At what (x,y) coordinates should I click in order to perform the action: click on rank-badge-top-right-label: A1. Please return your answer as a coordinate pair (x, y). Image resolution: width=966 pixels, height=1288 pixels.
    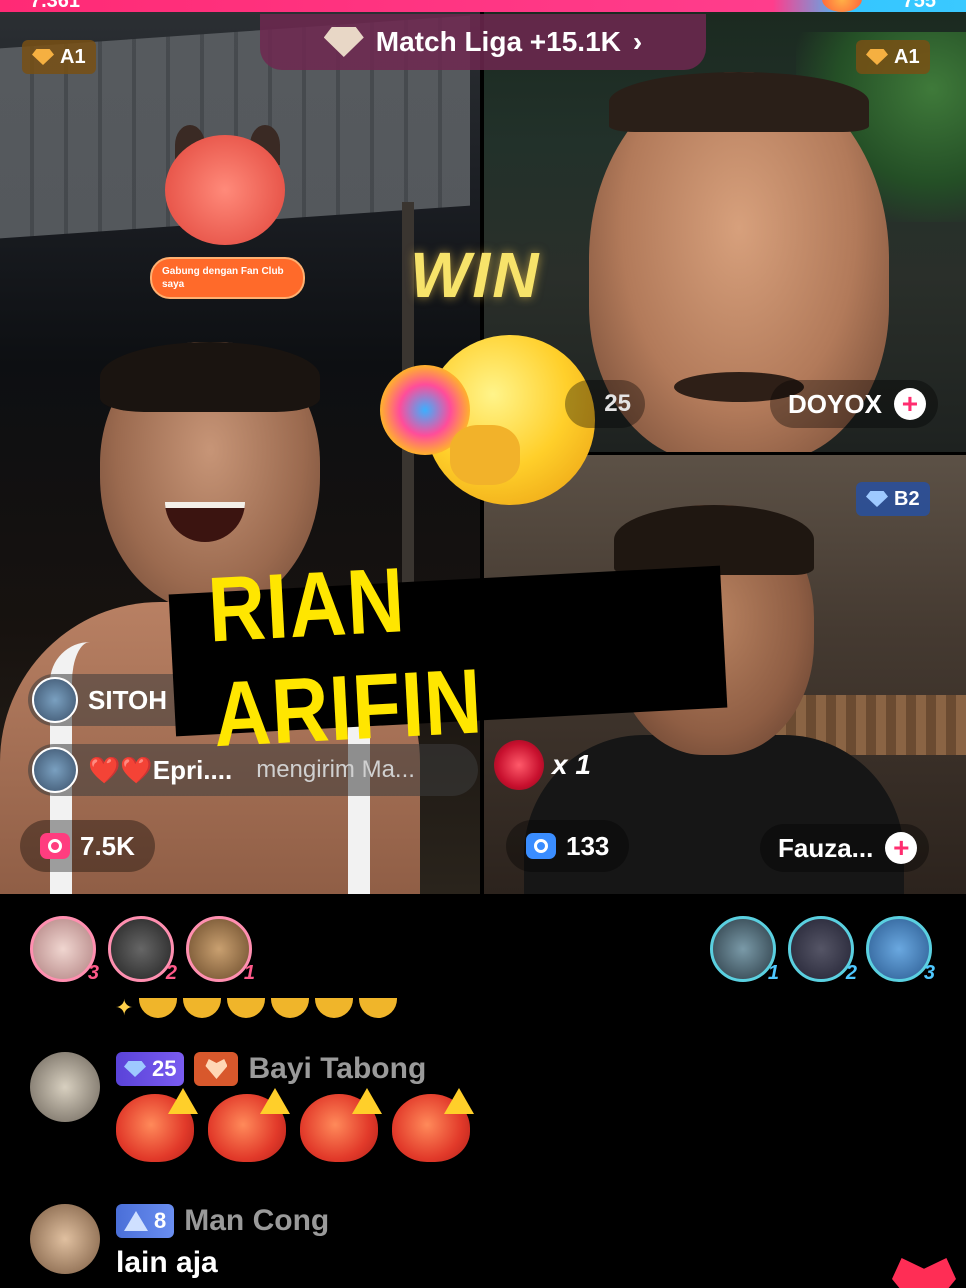
    Looking at the image, I should click on (907, 56).